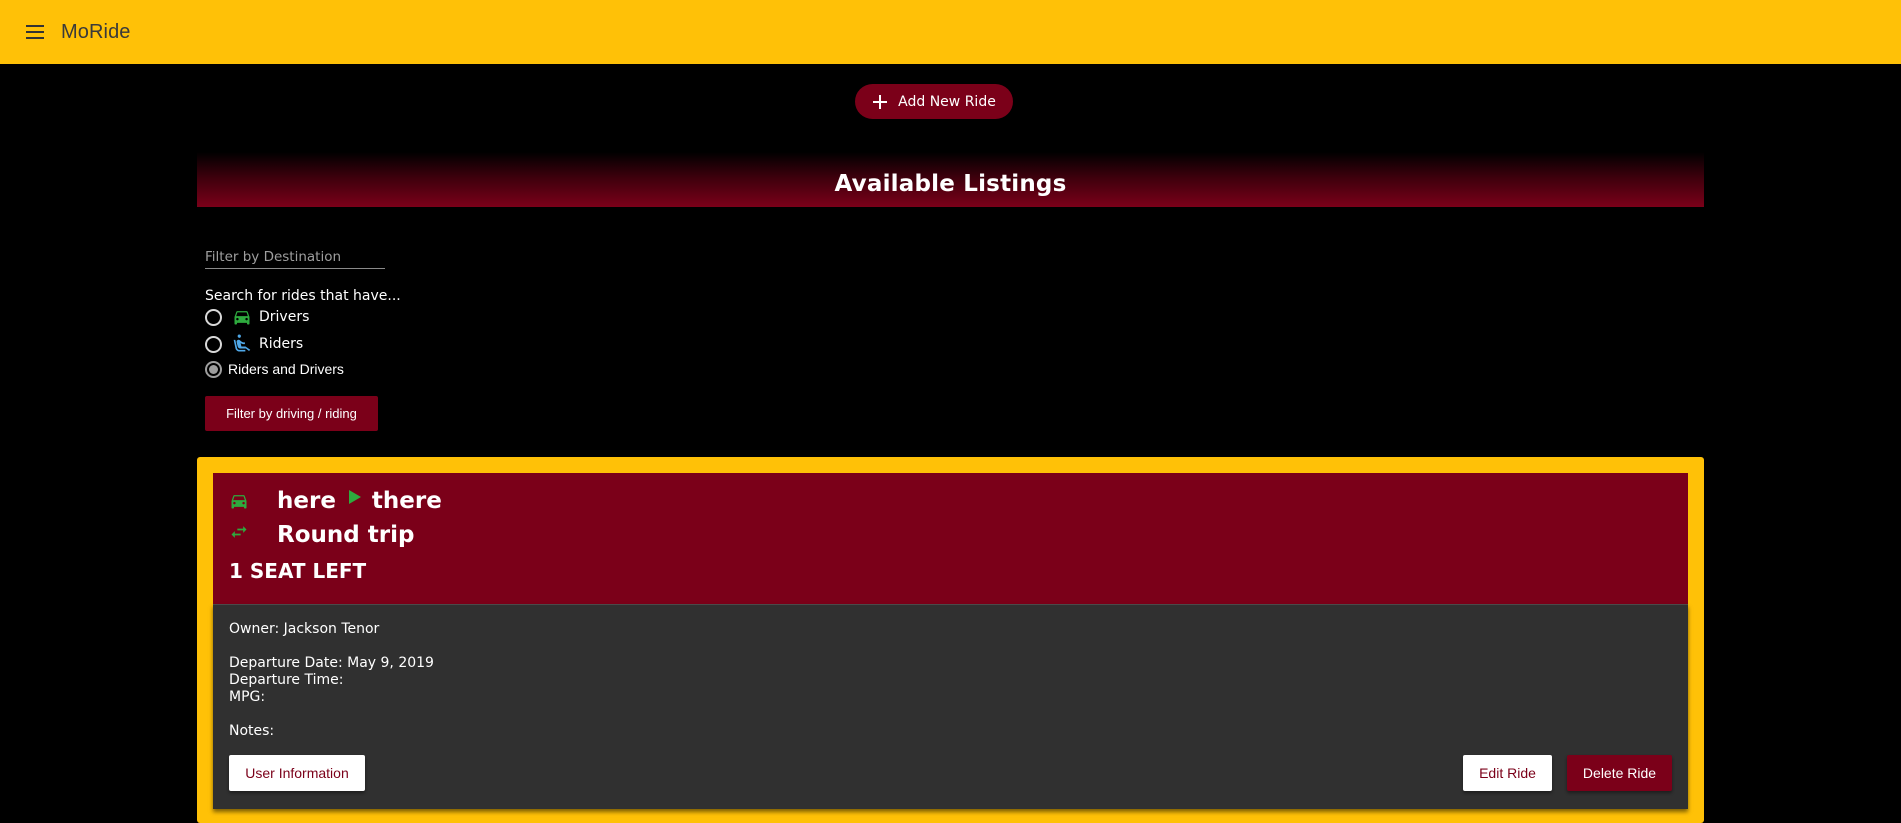 Image resolution: width=1901 pixels, height=823 pixels. I want to click on destination-filter, so click(295, 257).